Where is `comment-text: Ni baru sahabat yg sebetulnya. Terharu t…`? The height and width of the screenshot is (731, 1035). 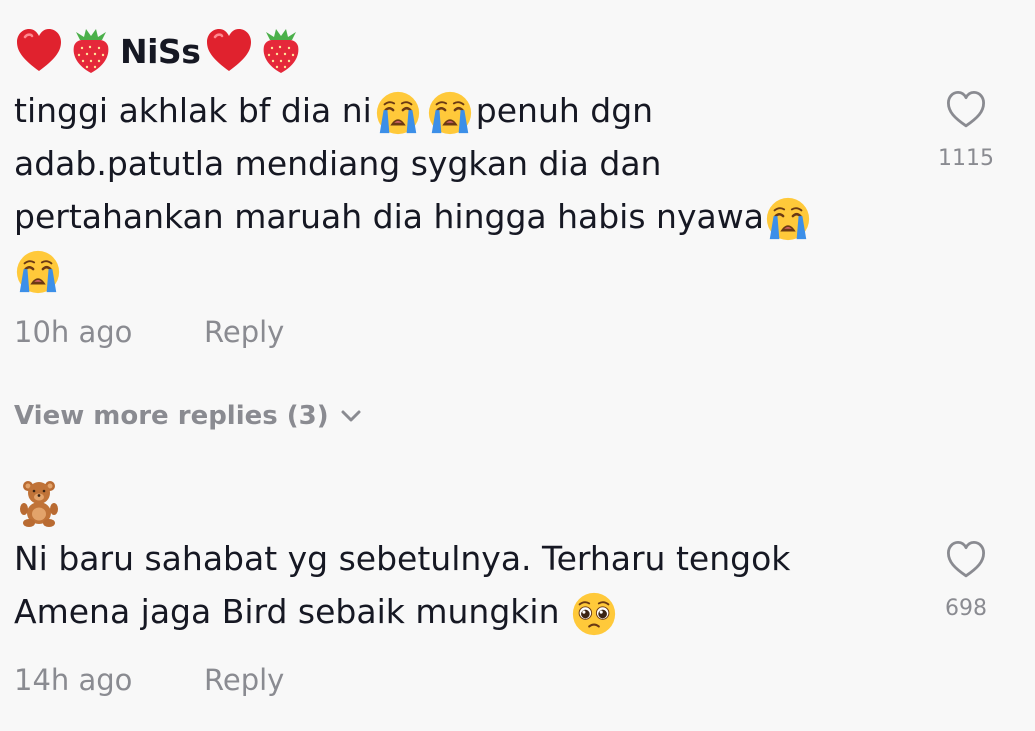 comment-text: Ni baru sahabat yg sebetulnya. Terharu t… is located at coordinates (464, 585).